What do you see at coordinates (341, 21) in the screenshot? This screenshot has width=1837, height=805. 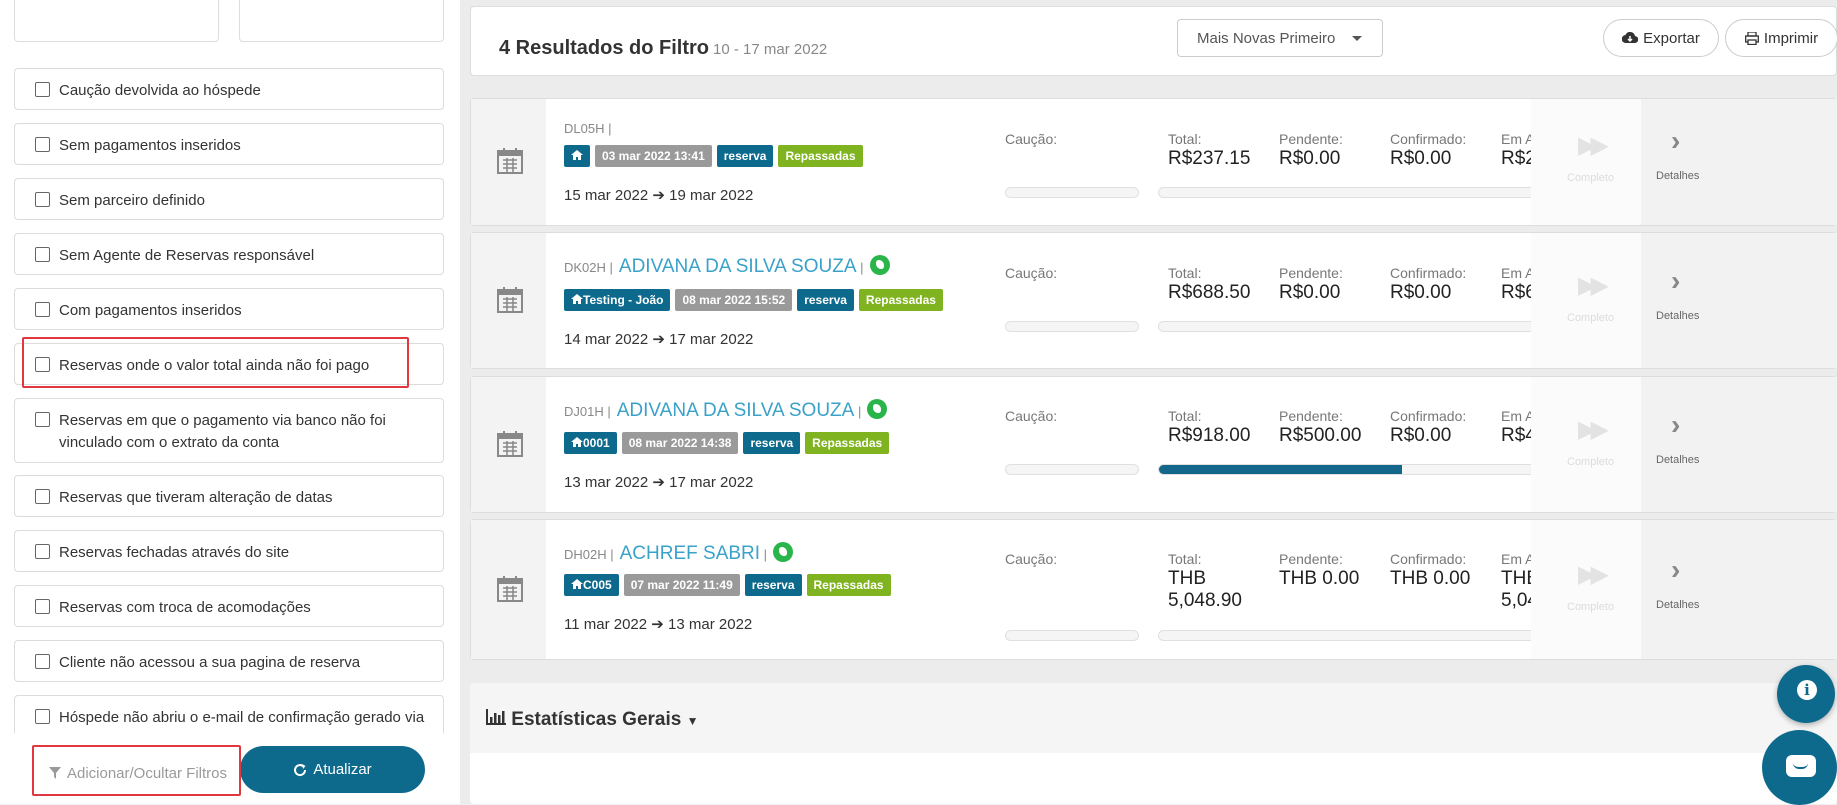 I see `filter-input-right` at bounding box center [341, 21].